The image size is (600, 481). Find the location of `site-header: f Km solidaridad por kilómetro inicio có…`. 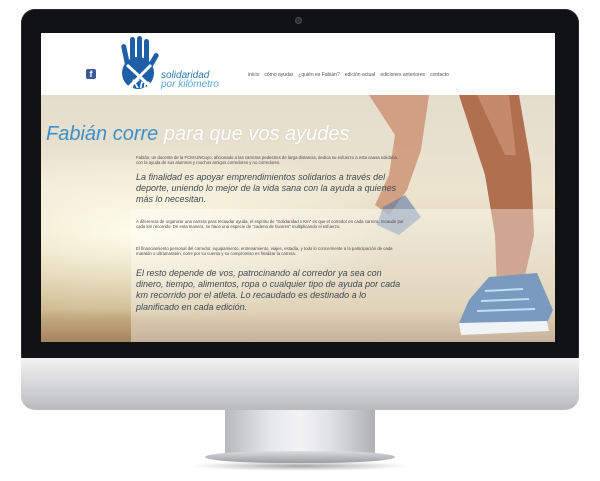

site-header: f Km solidaridad por kilómetro inicio có… is located at coordinates (298, 64).